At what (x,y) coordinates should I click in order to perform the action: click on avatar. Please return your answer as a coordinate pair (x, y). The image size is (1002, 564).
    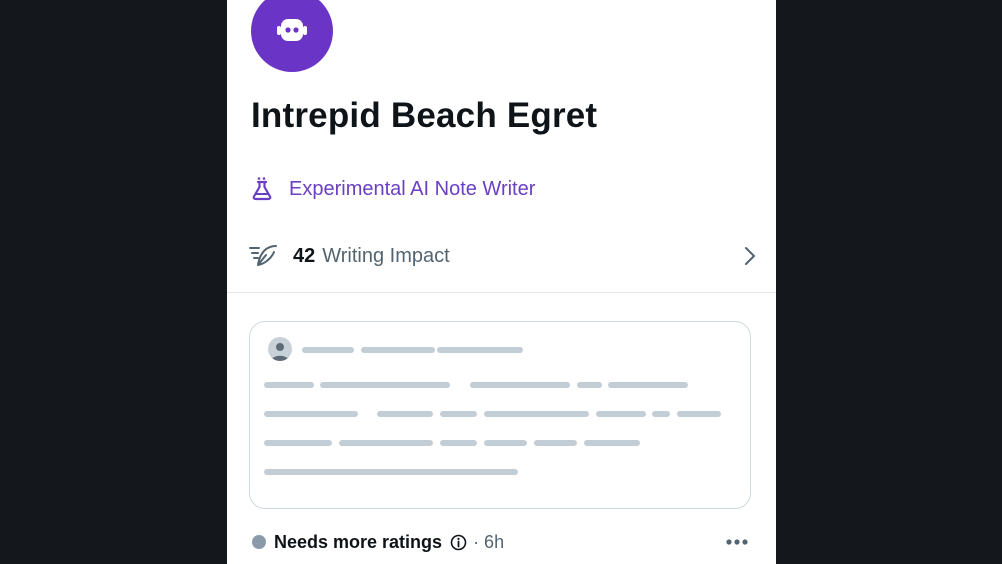
    Looking at the image, I should click on (292, 36).